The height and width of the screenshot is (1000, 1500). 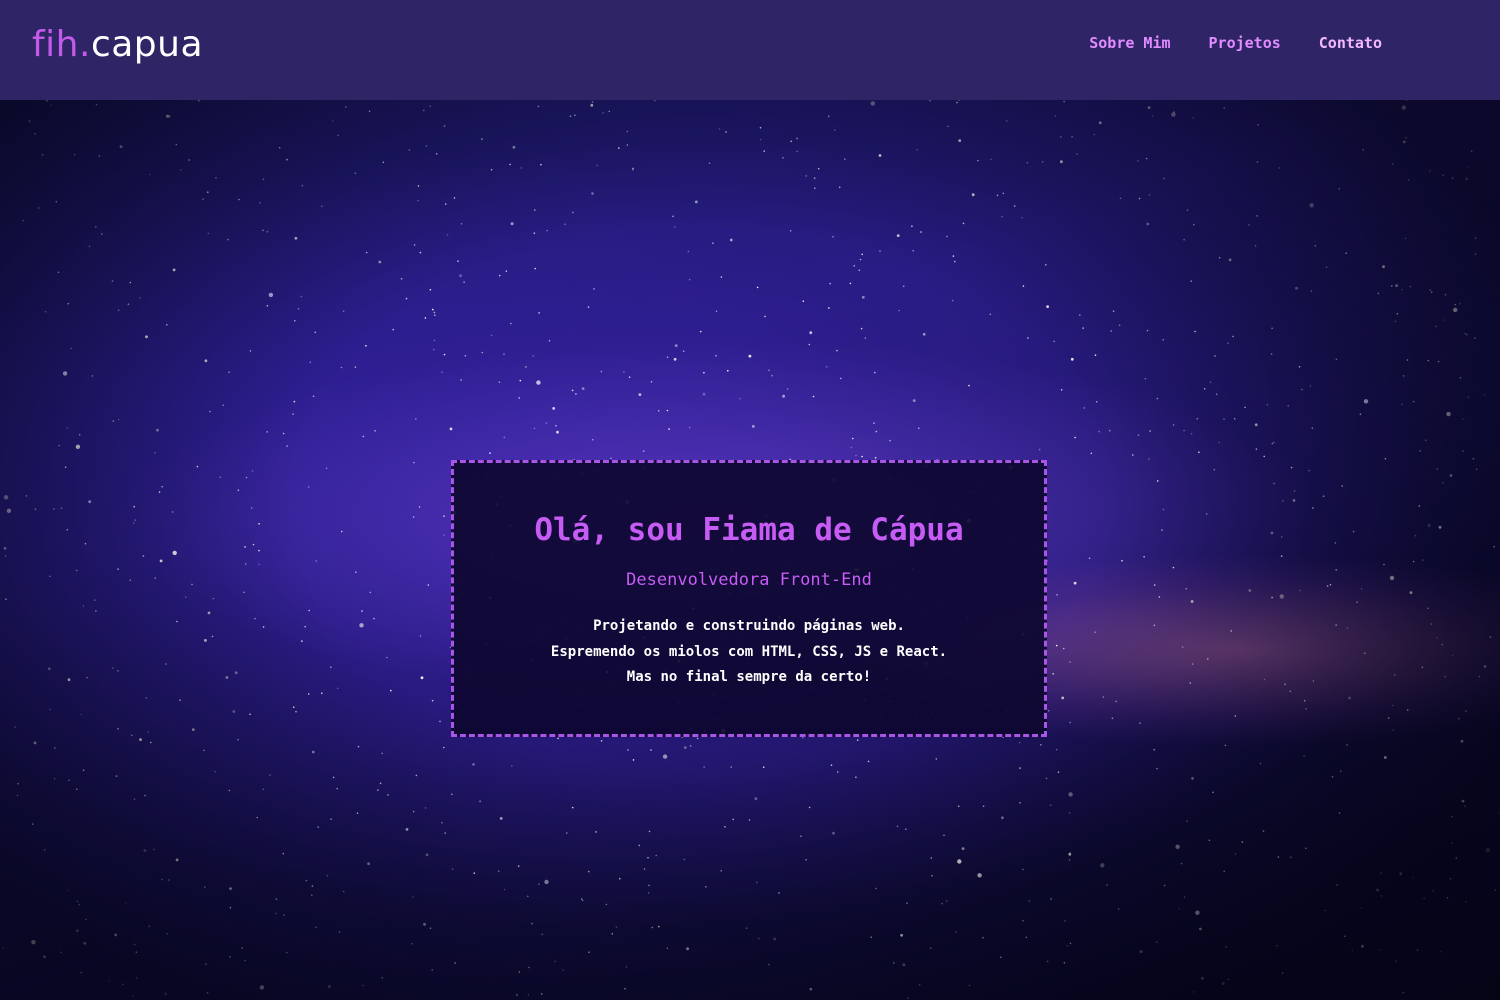 What do you see at coordinates (749, 530) in the screenshot?
I see `page-title: Olá, sou Fiama de Cápua` at bounding box center [749, 530].